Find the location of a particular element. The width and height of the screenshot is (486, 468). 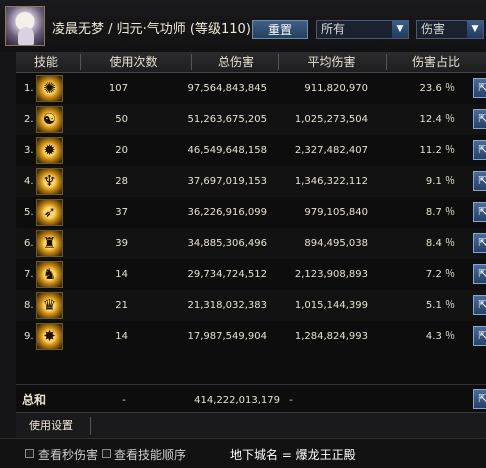

row-rank: 9. is located at coordinates (29, 336).